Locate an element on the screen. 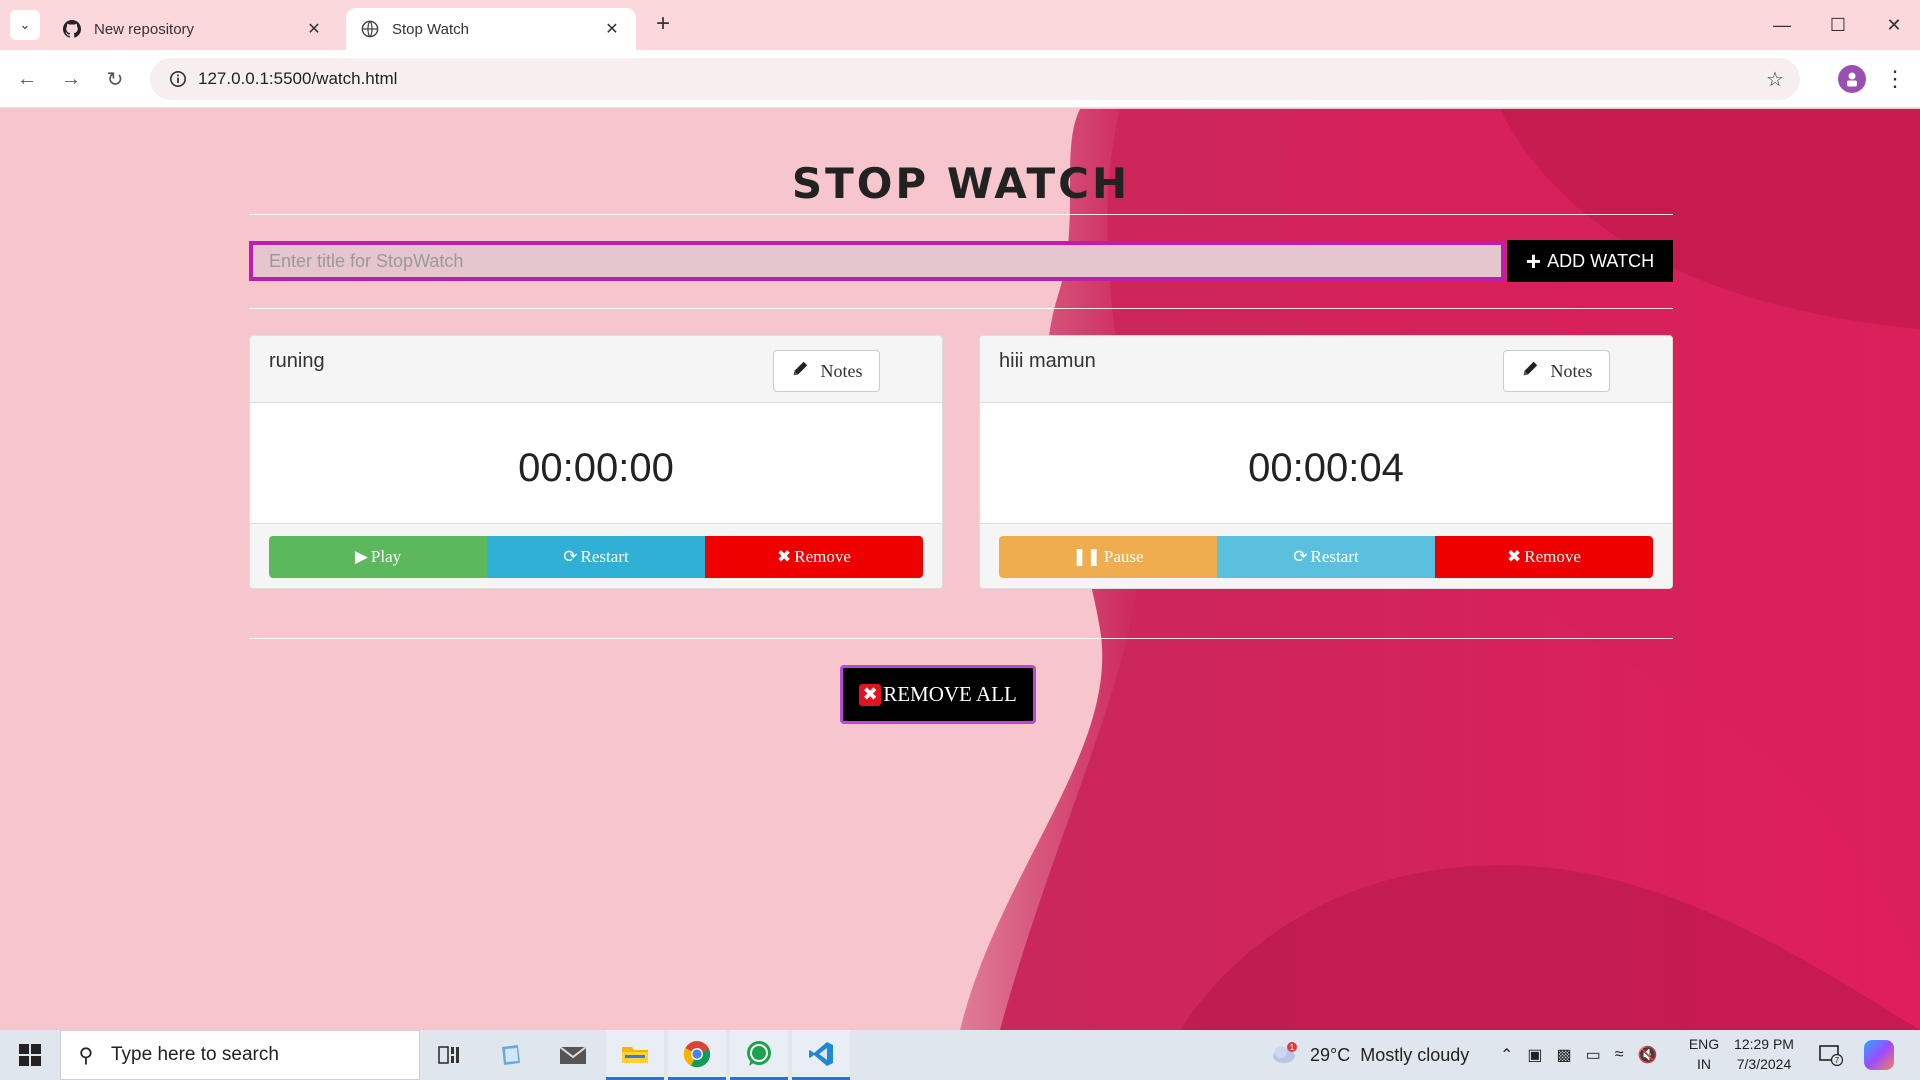  clock-time: 12:29 PM is located at coordinates (1764, 1044).